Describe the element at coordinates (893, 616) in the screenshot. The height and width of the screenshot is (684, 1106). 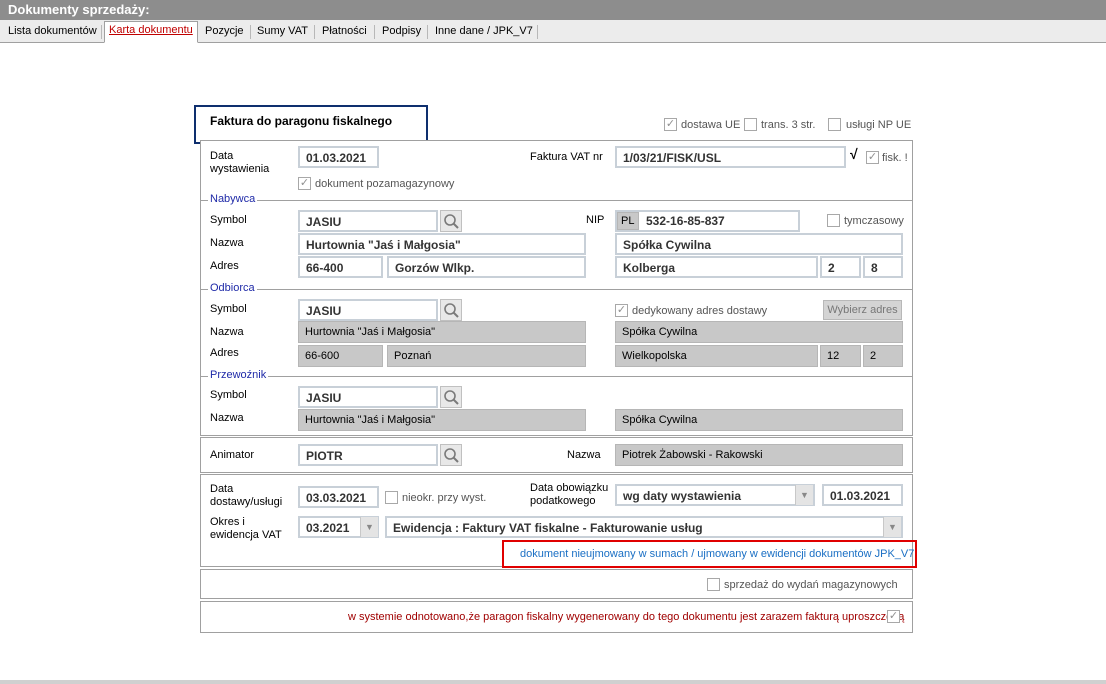
I see `simplified-invoice-checkbox: ✓` at that location.